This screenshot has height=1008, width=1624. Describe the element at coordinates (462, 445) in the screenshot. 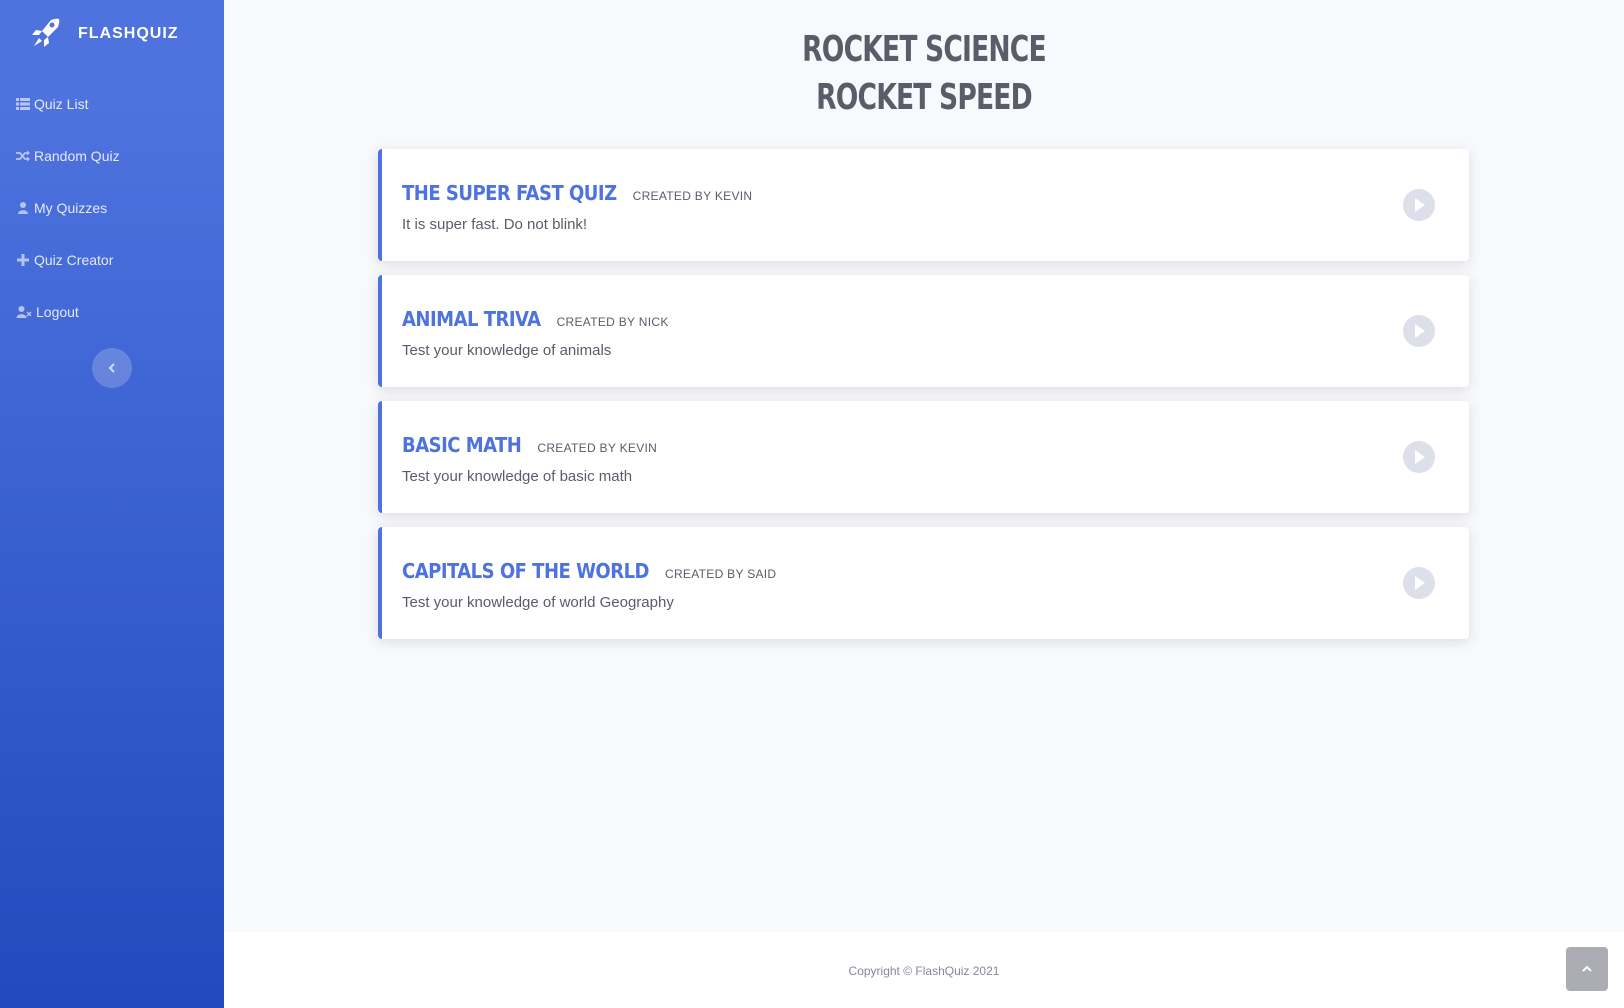

I see `quiz-title: BASIC MATH` at that location.